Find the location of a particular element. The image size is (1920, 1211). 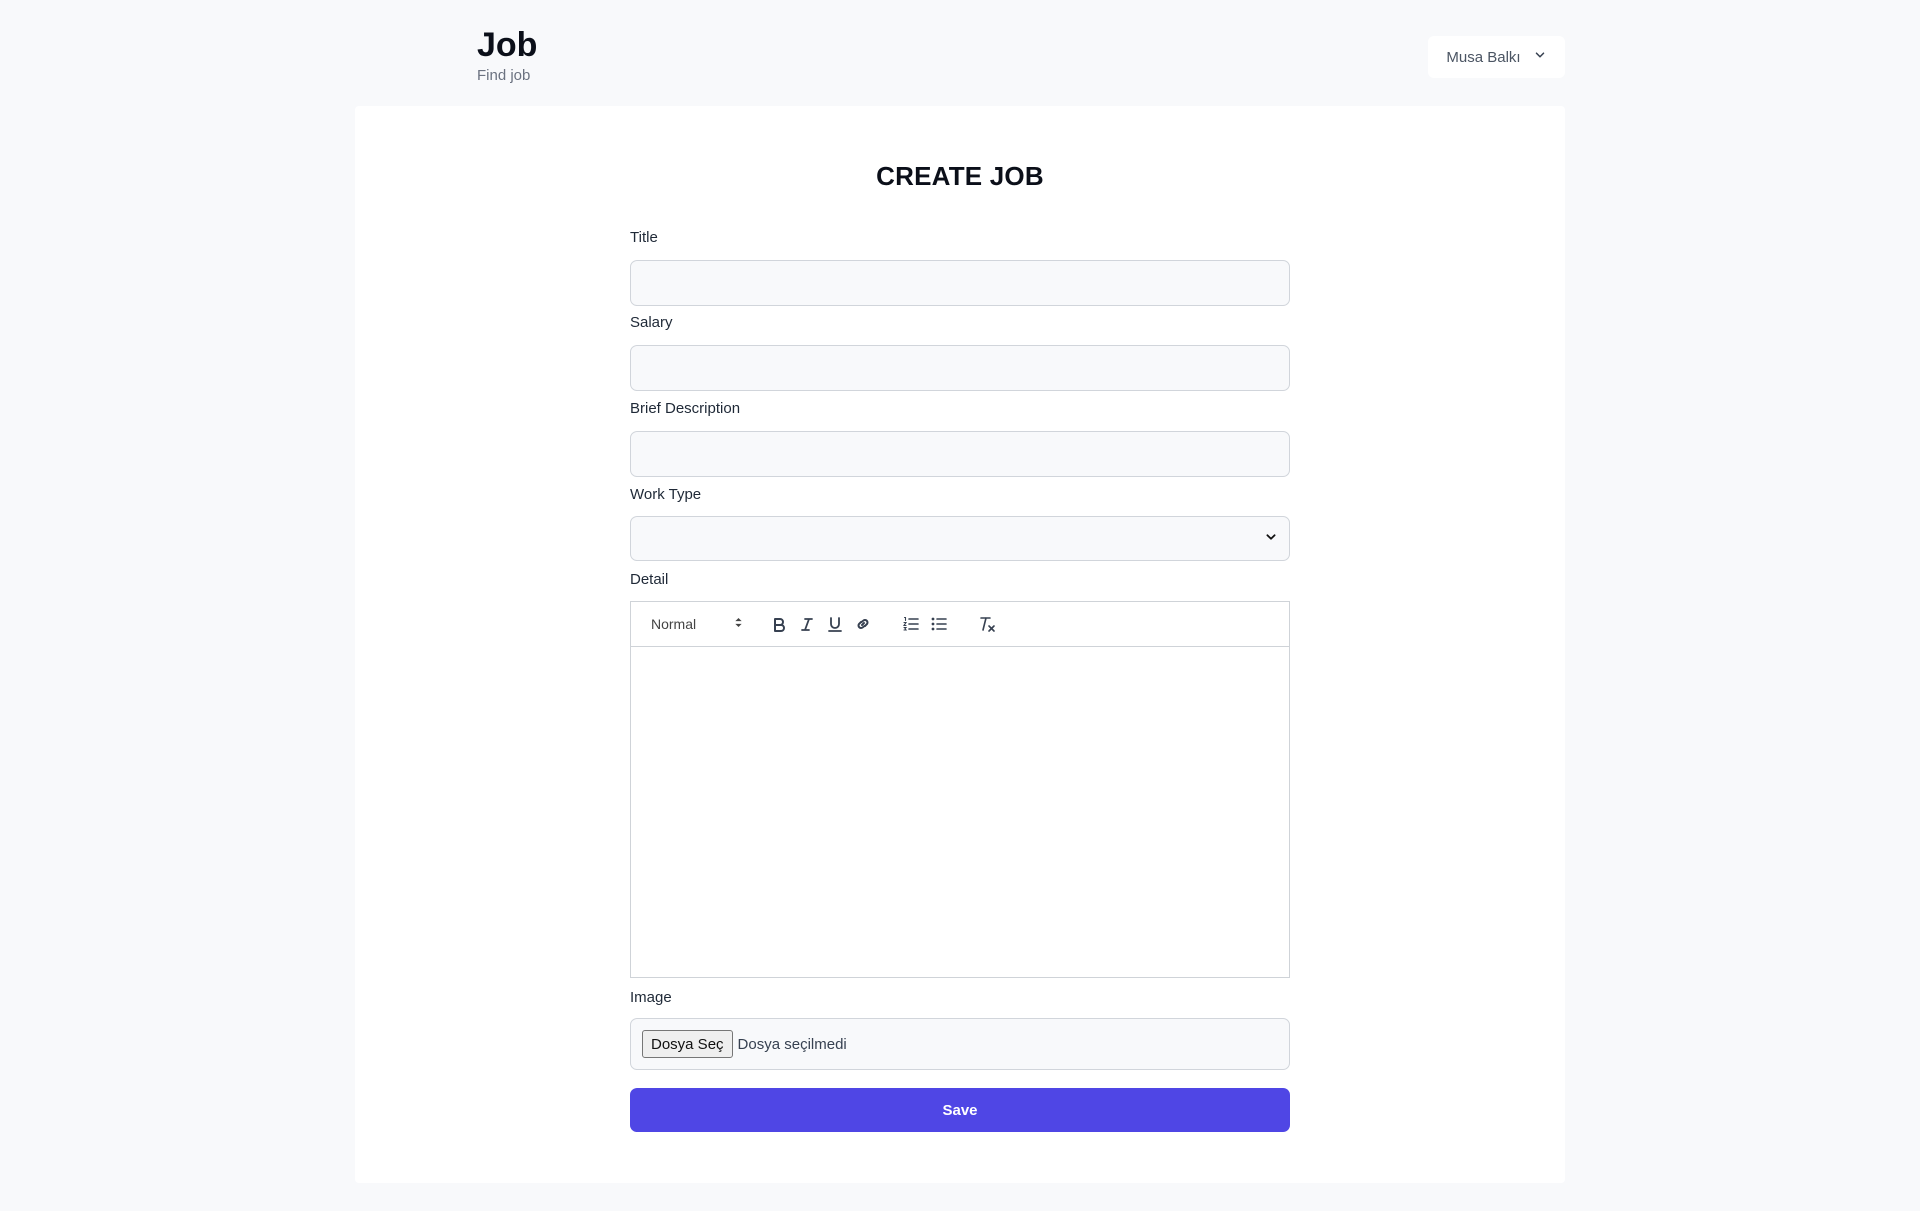

ordered-list-icon is located at coordinates (910, 623).